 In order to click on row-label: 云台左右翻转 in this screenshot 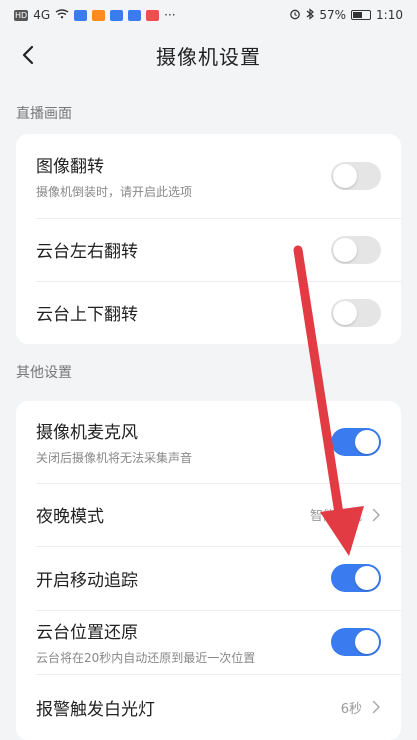, I will do `click(87, 252)`.